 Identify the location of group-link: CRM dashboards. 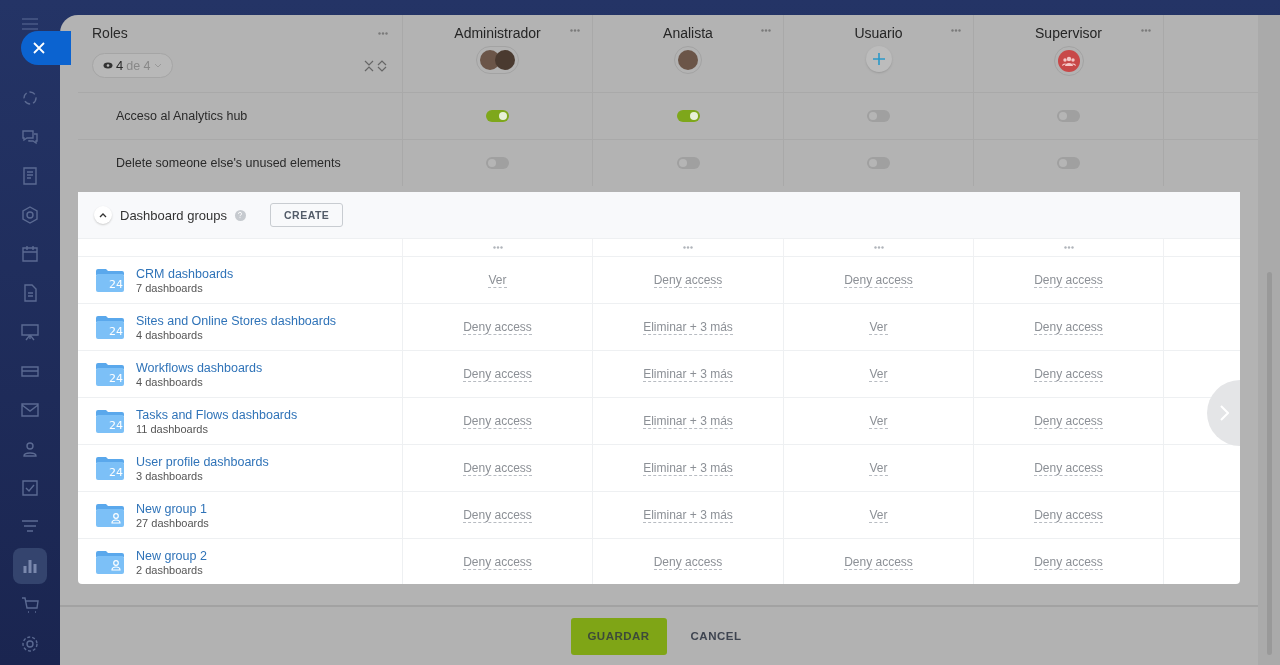
(185, 273).